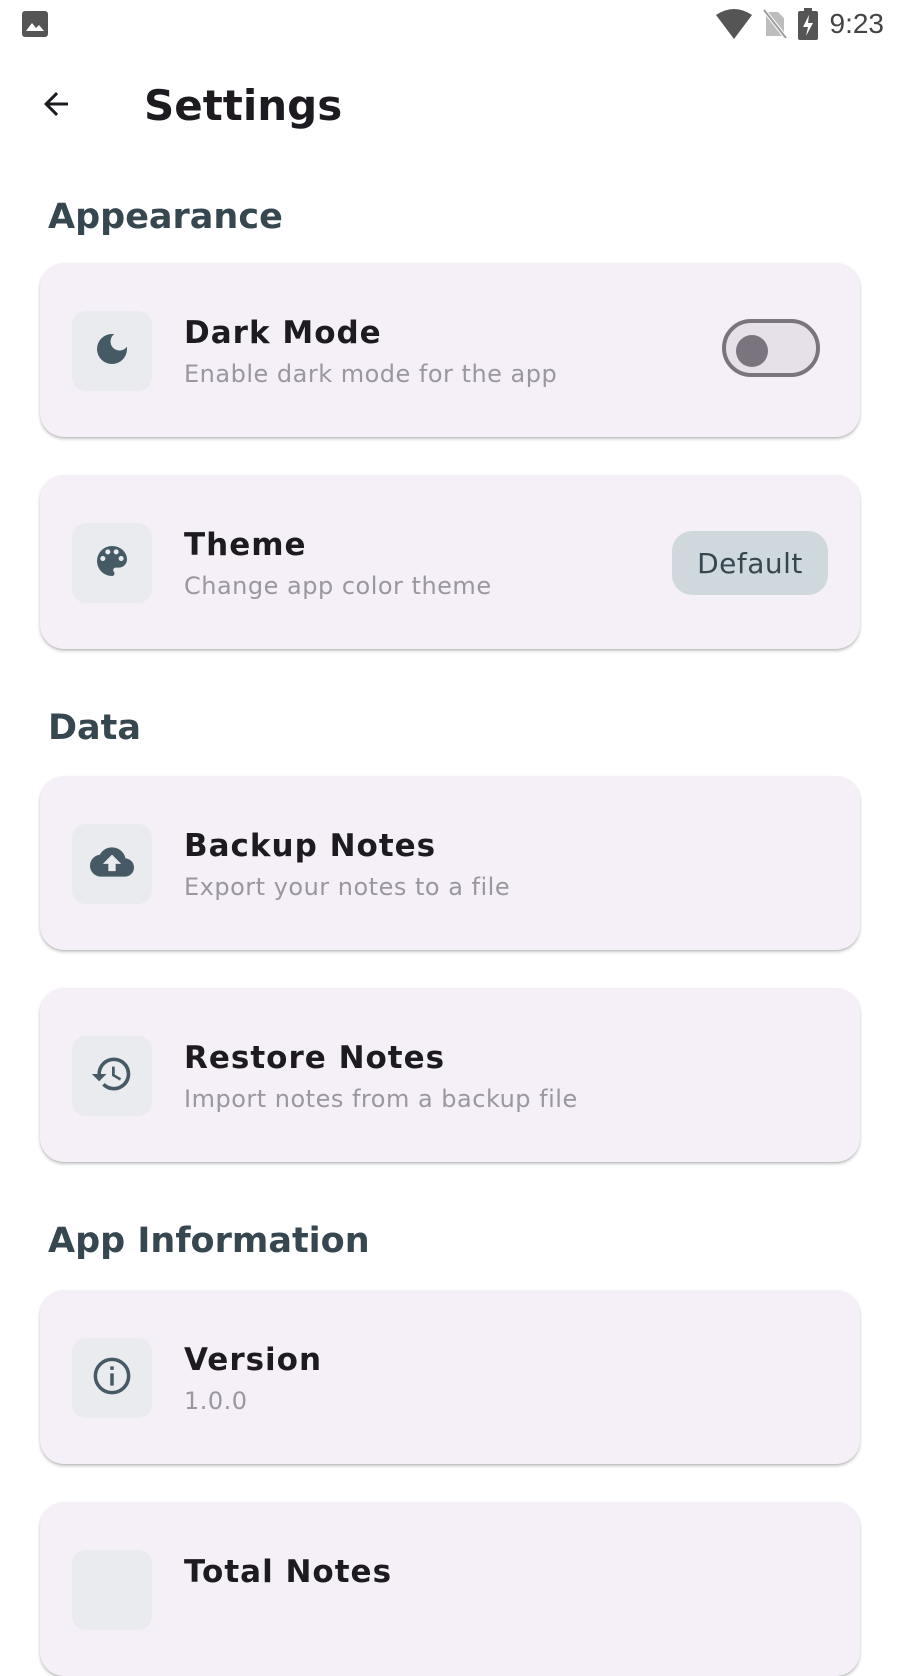 The width and height of the screenshot is (900, 1676). What do you see at coordinates (338, 586) in the screenshot?
I see `theme-subtitle: Change app color theme` at bounding box center [338, 586].